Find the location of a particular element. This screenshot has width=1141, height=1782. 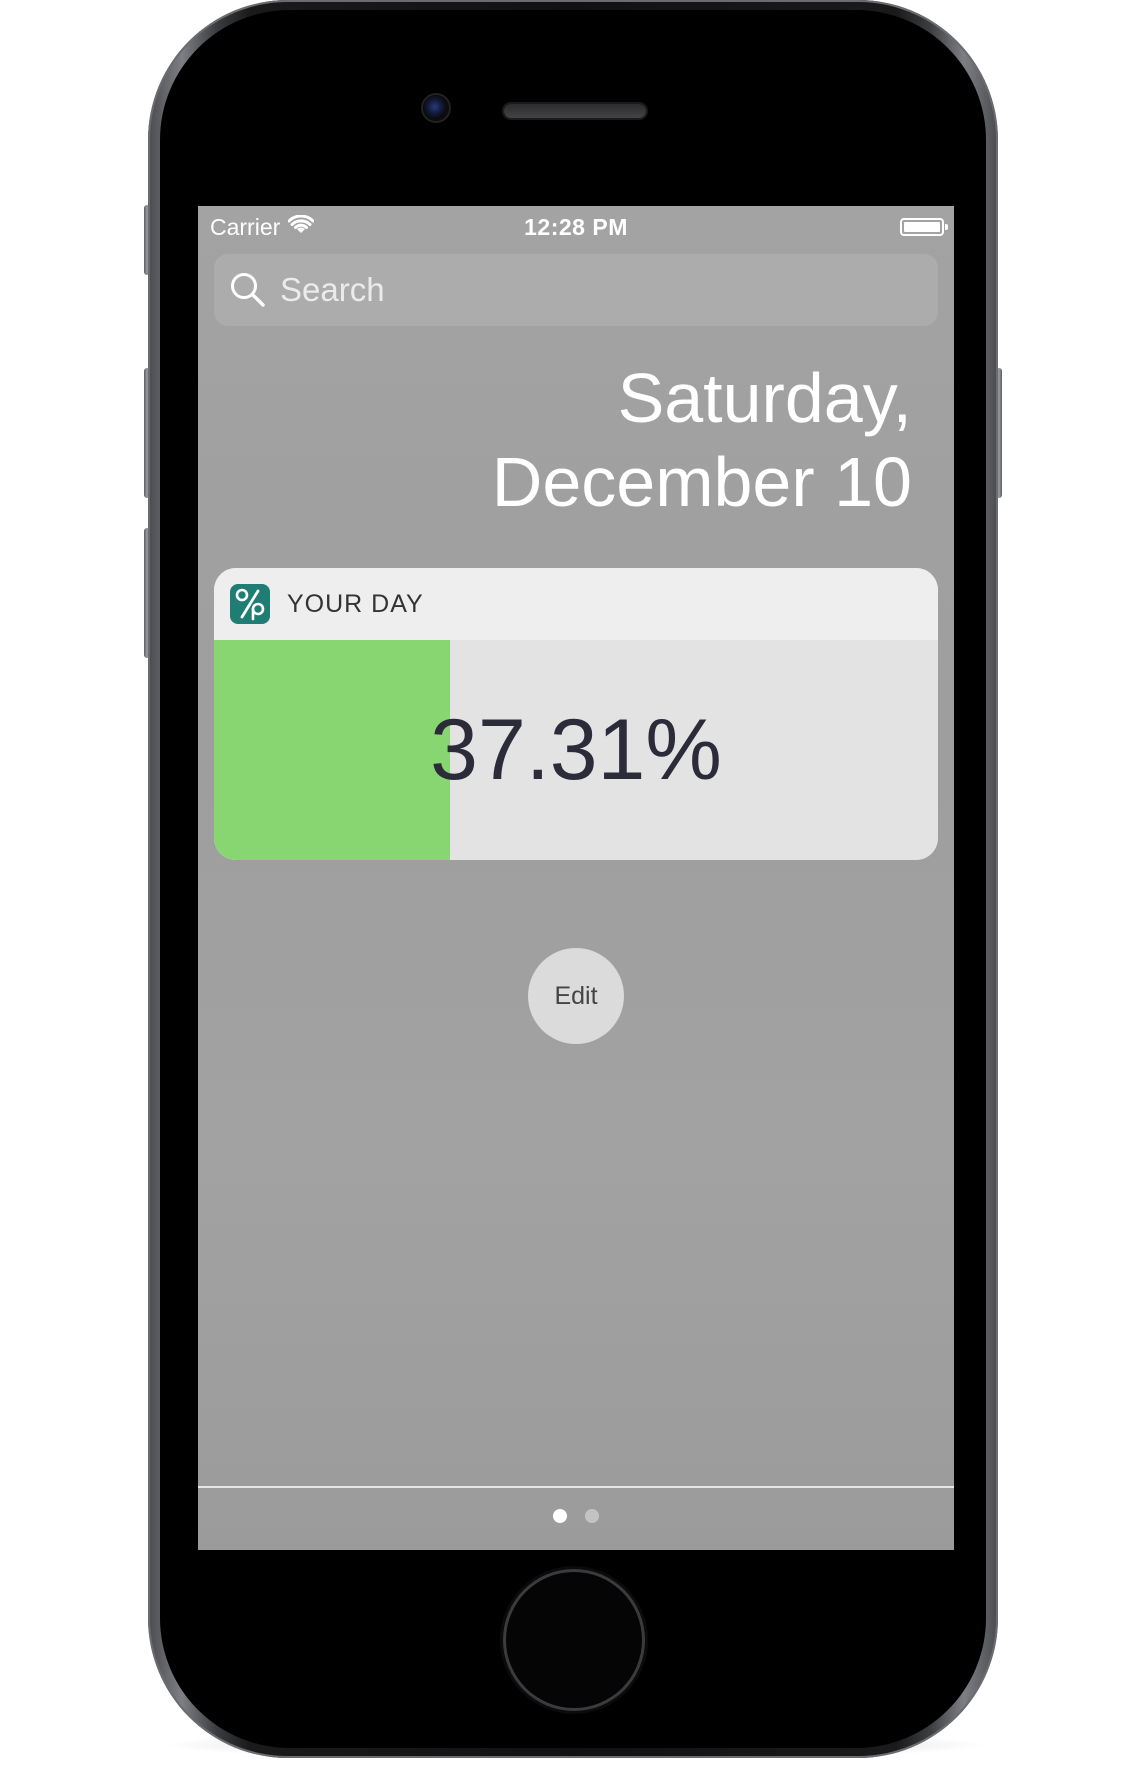

edit-button: Edit is located at coordinates (576, 996).